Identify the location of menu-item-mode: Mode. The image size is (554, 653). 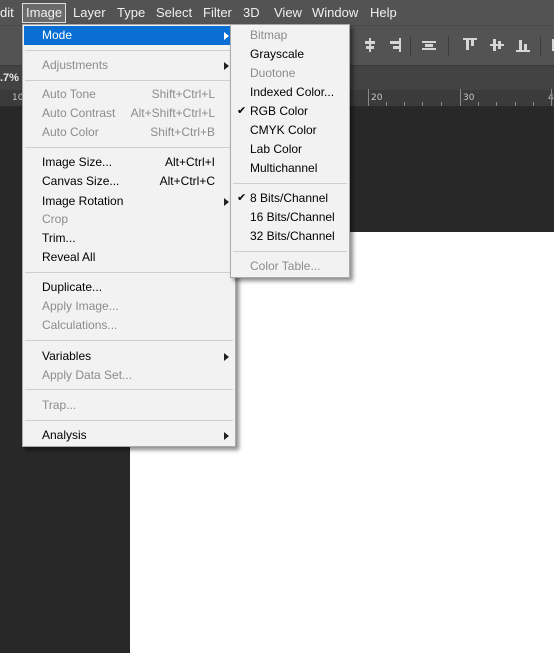
(129, 35).